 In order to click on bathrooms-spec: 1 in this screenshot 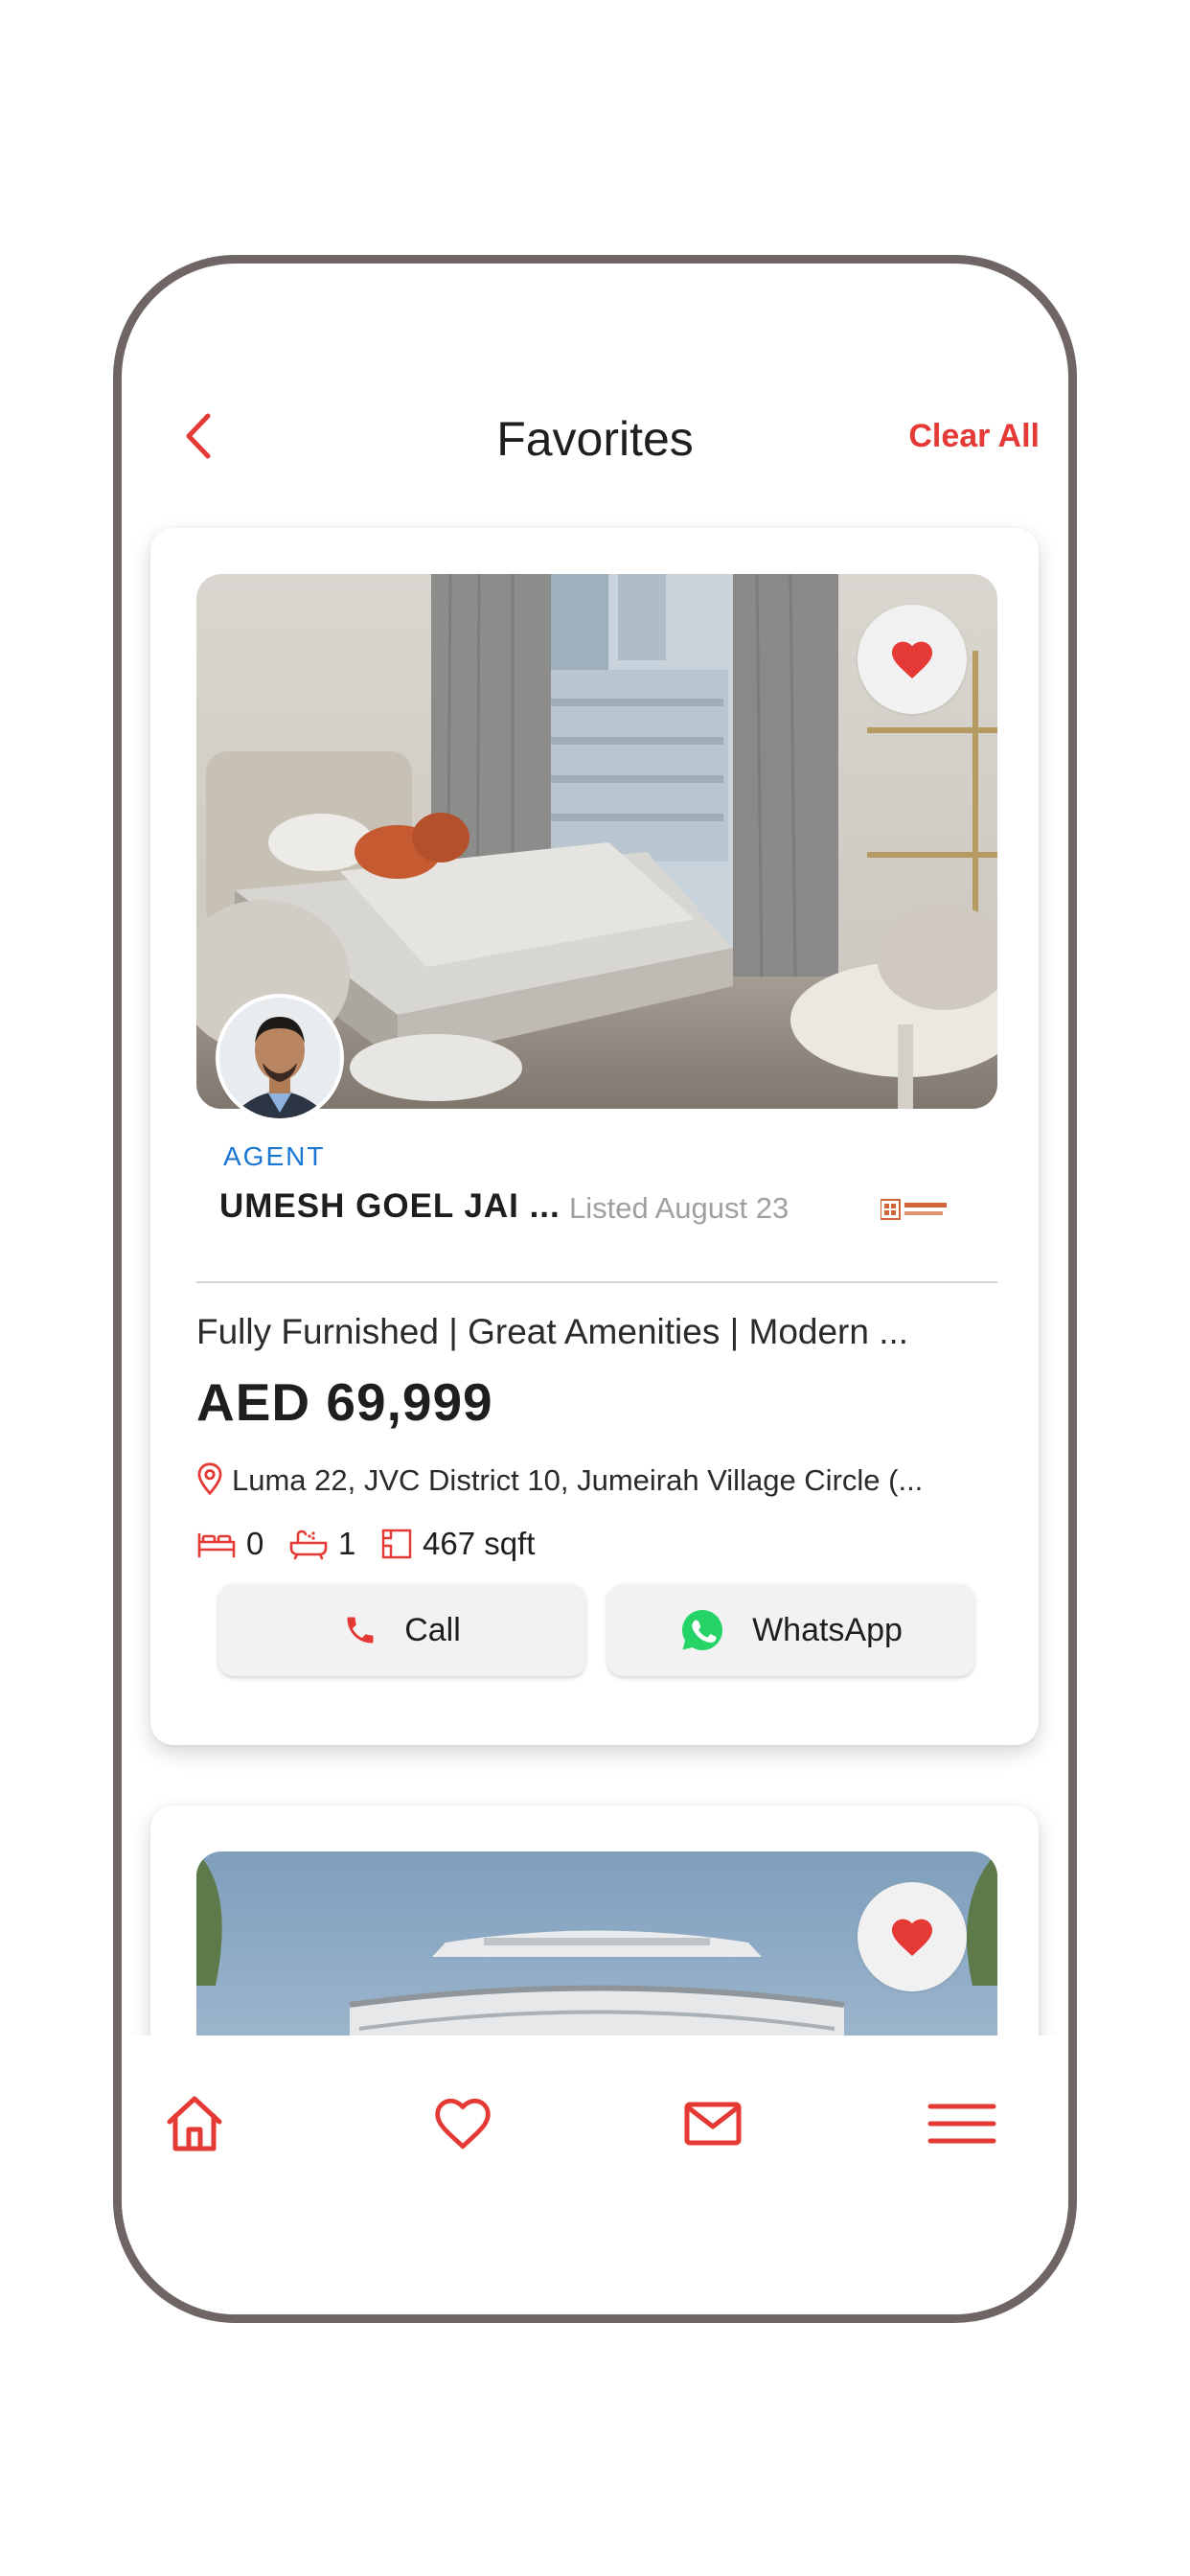, I will do `click(321, 1544)`.